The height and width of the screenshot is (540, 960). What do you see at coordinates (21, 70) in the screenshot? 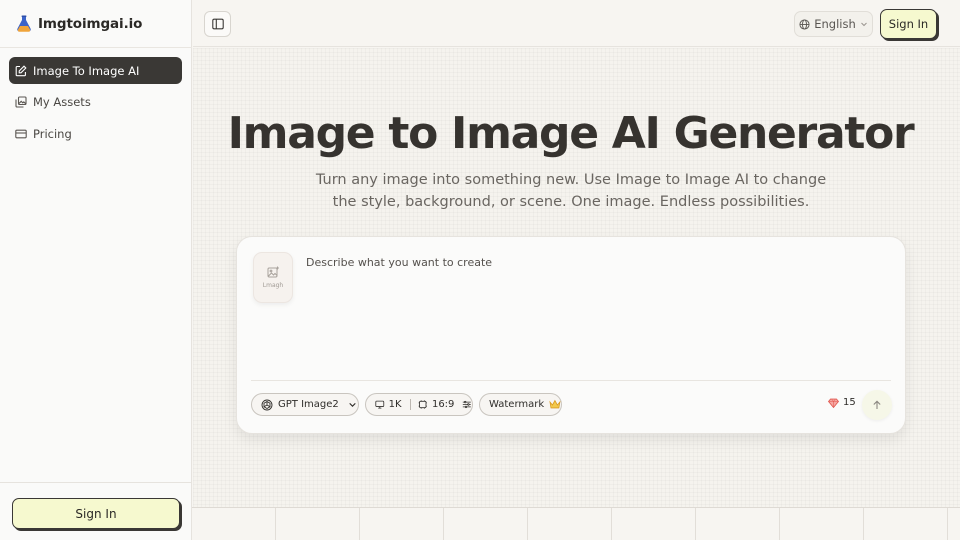
I see `edit-icon` at bounding box center [21, 70].